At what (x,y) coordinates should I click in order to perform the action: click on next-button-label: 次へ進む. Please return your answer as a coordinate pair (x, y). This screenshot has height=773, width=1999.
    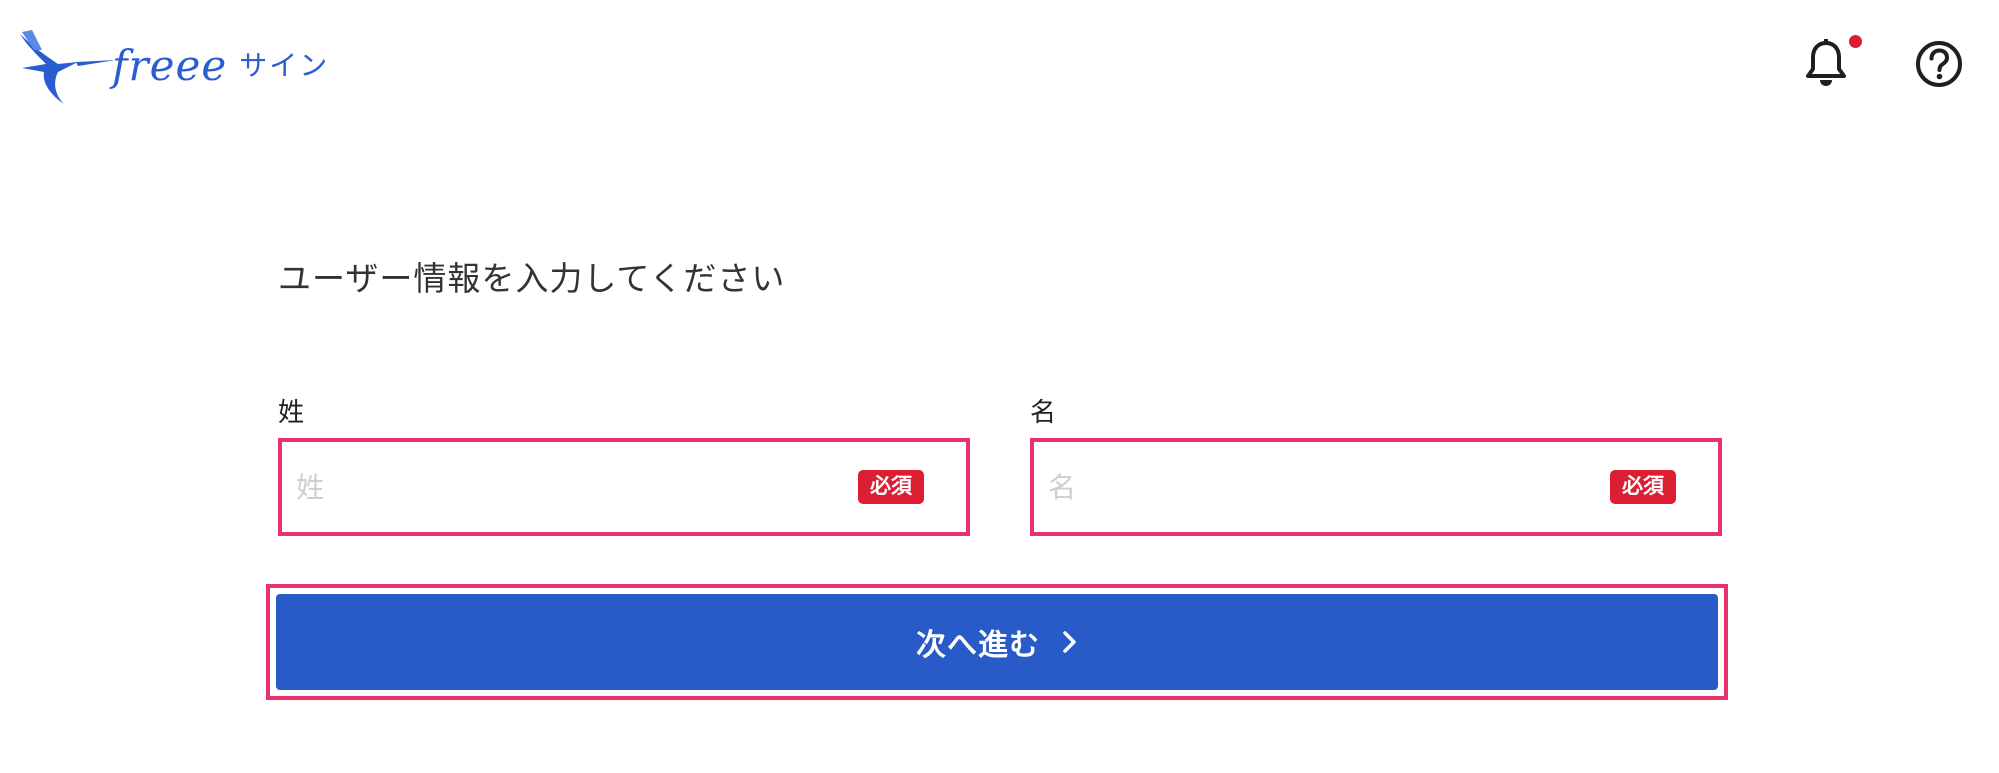
    Looking at the image, I should click on (978, 645).